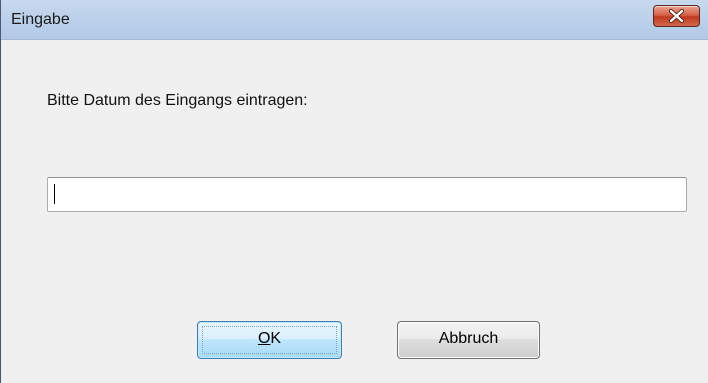 Image resolution: width=708 pixels, height=383 pixels. What do you see at coordinates (354, 20) in the screenshot?
I see `title-bar: Eingabe` at bounding box center [354, 20].